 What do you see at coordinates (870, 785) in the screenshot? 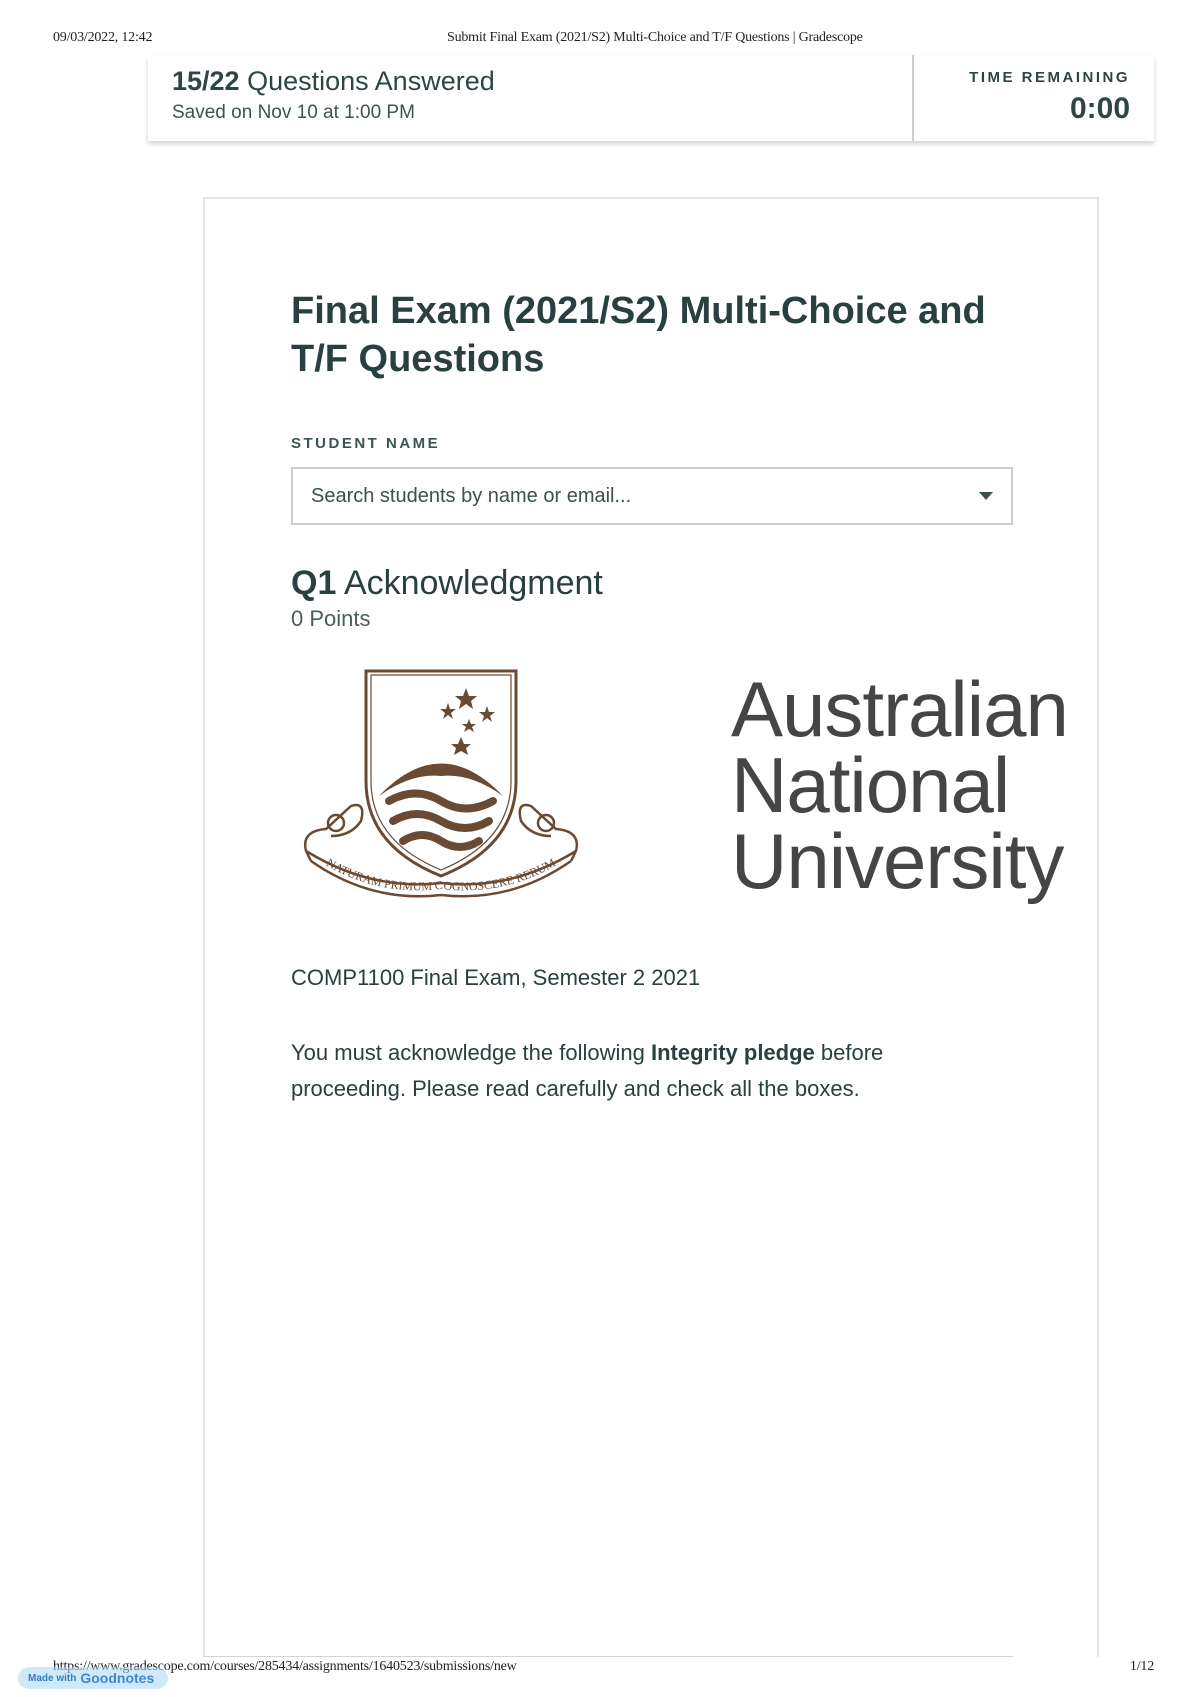
I see `anu-word-national: National` at bounding box center [870, 785].